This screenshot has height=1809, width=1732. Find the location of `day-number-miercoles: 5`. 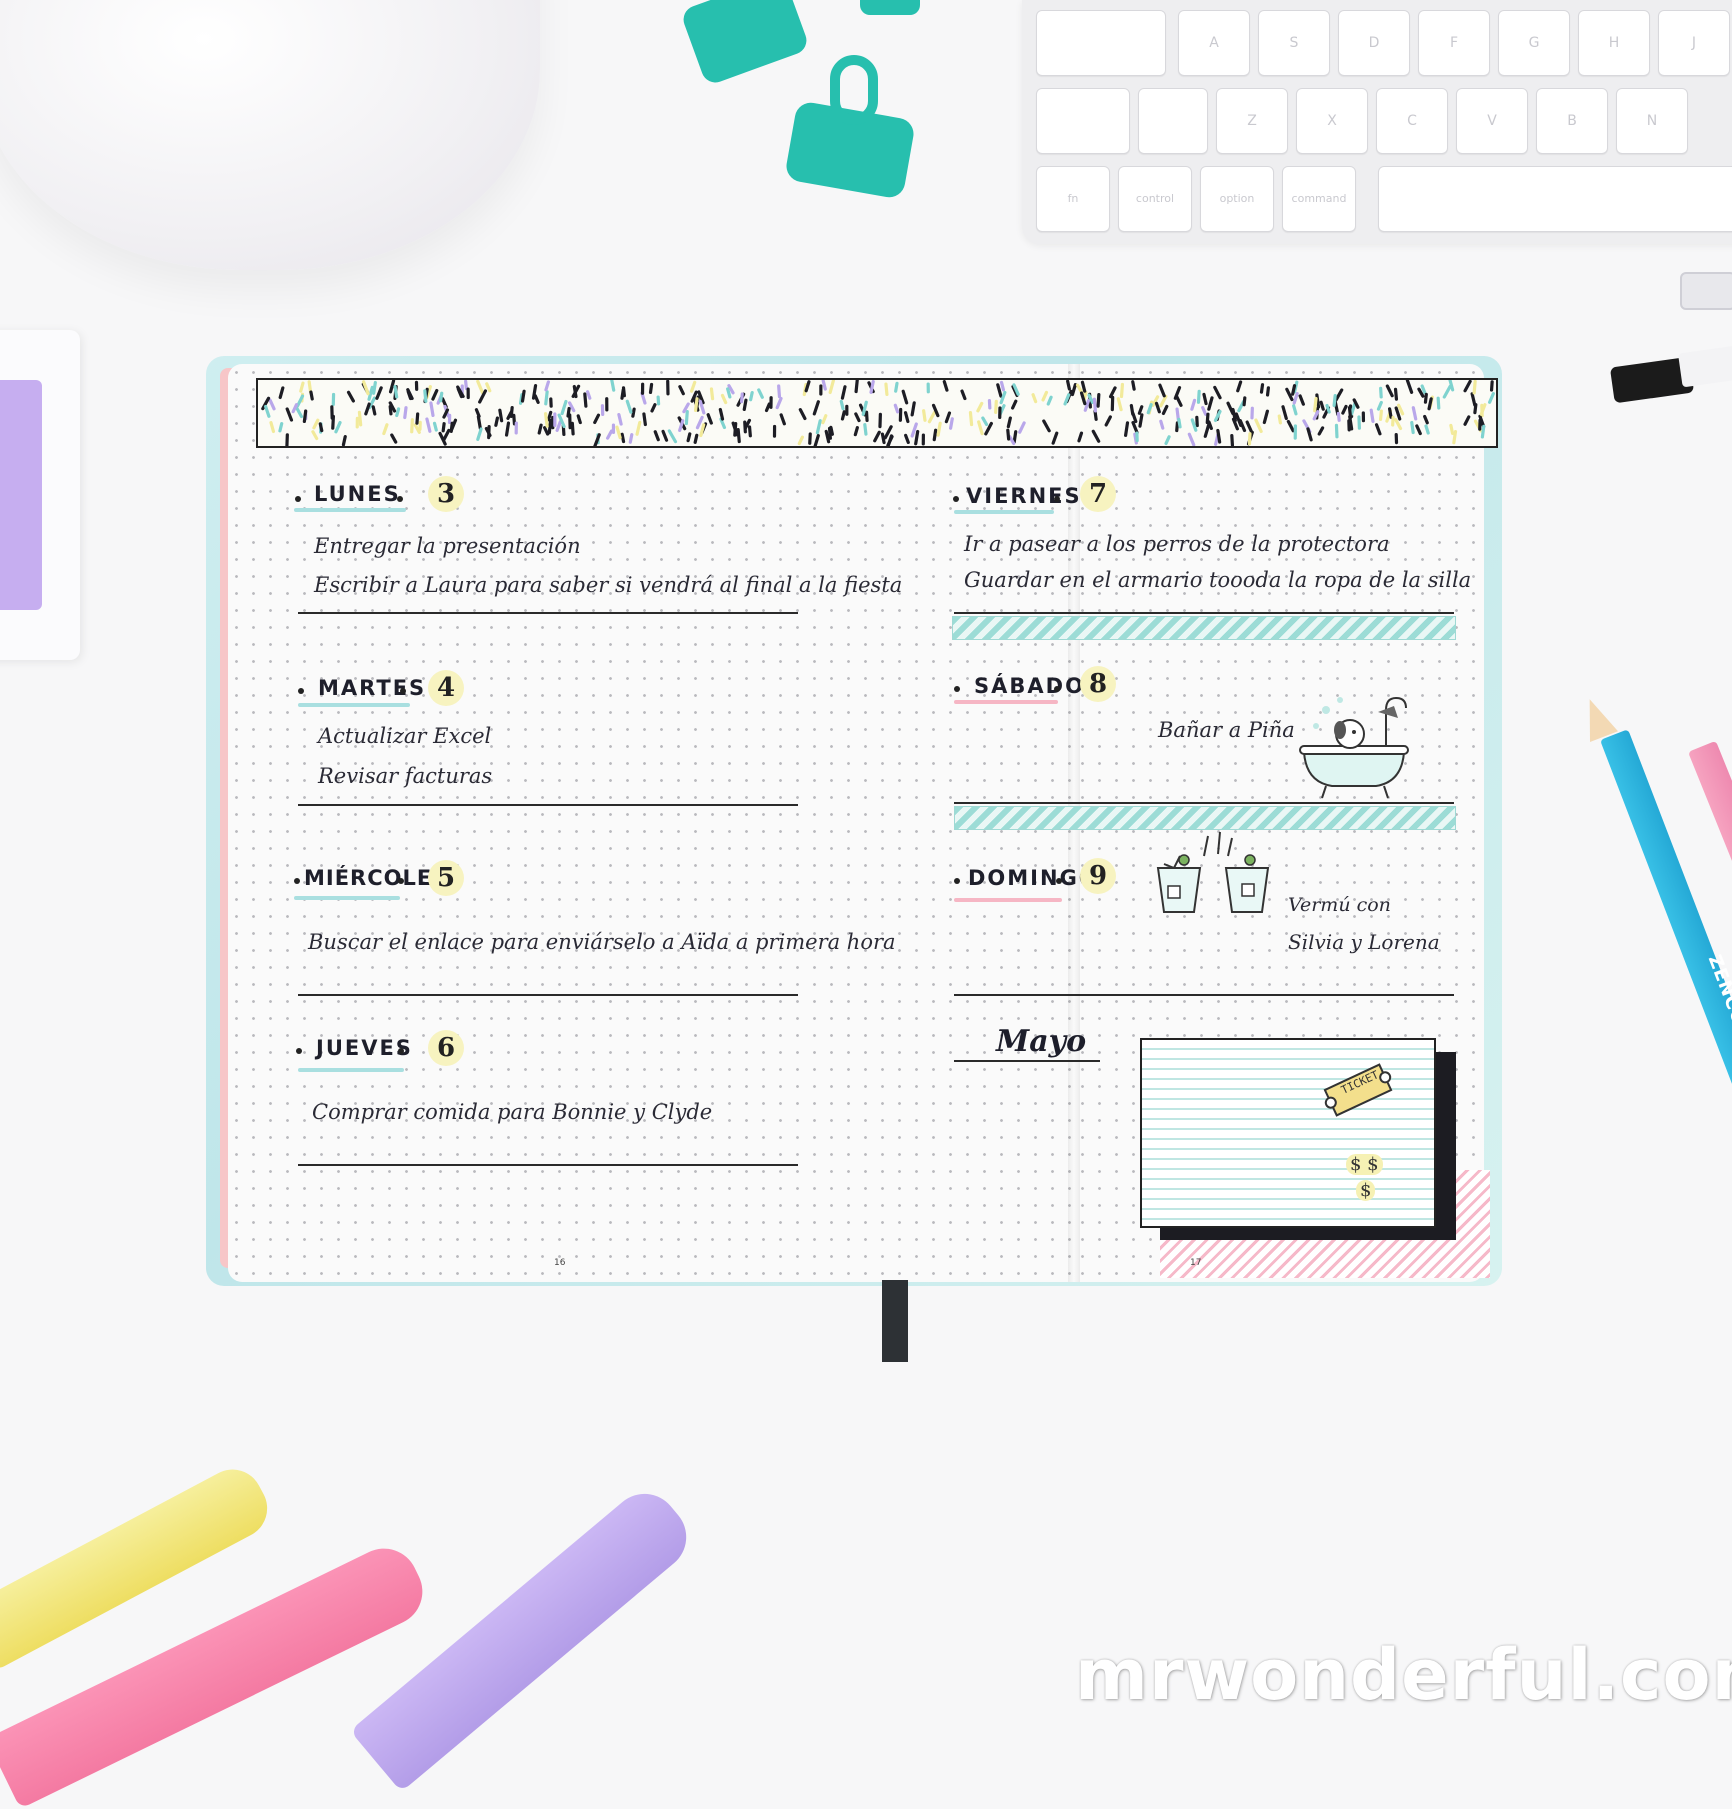

day-number-miercoles: 5 is located at coordinates (446, 878).